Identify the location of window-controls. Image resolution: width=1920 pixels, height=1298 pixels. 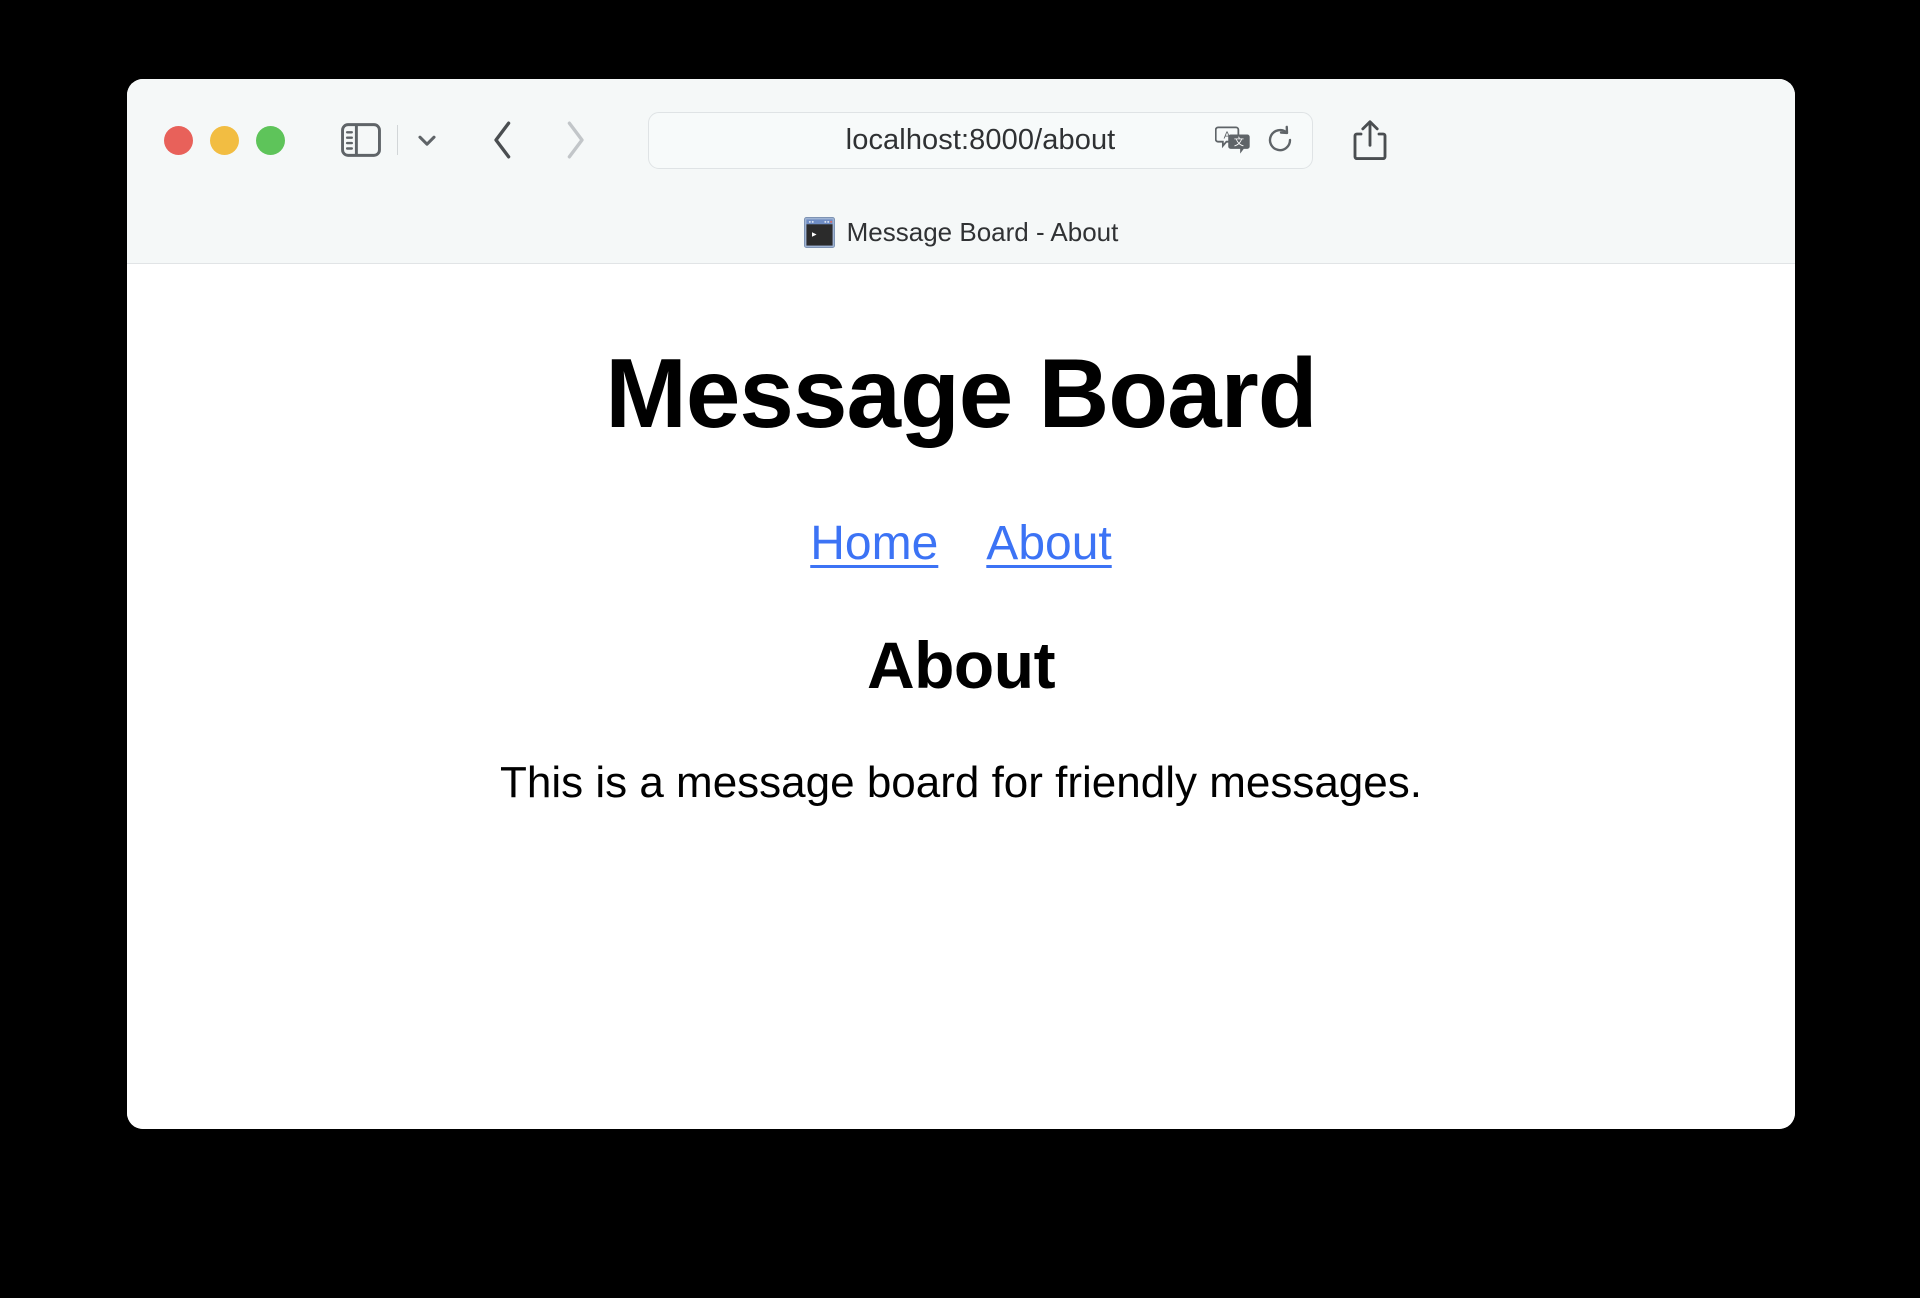
(224, 140).